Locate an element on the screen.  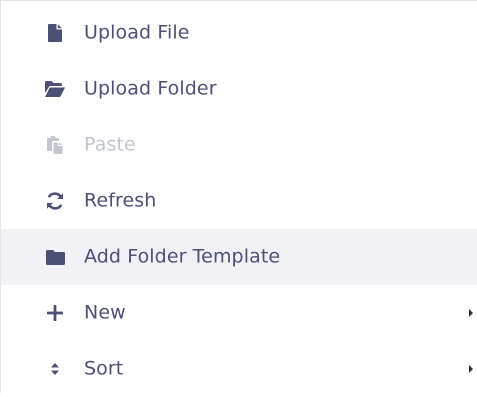
menu-item-label: Add Folder Template is located at coordinates (182, 256).